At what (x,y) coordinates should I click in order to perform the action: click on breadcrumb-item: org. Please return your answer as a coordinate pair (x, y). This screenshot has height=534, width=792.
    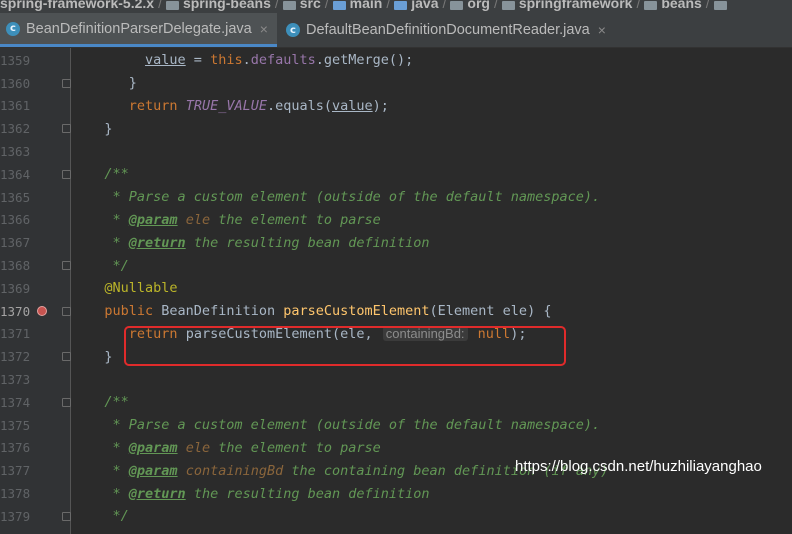
    Looking at the image, I should click on (470, 5).